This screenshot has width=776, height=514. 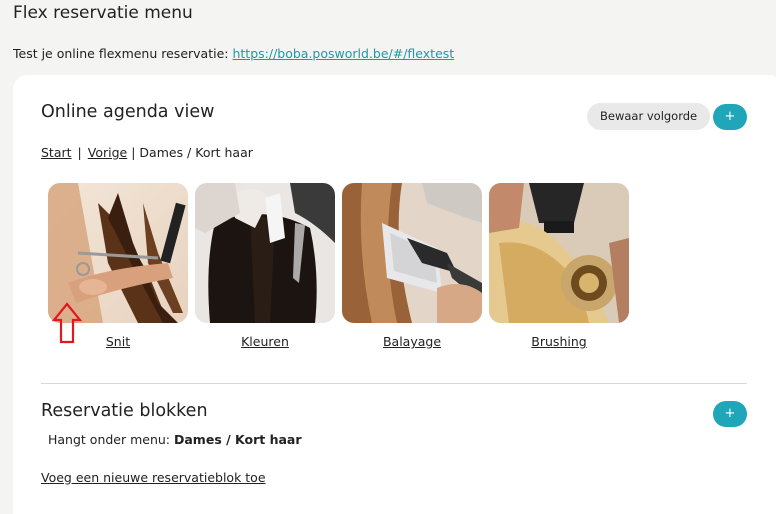 I want to click on page-title: Flex reservatie menu, so click(x=103, y=13).